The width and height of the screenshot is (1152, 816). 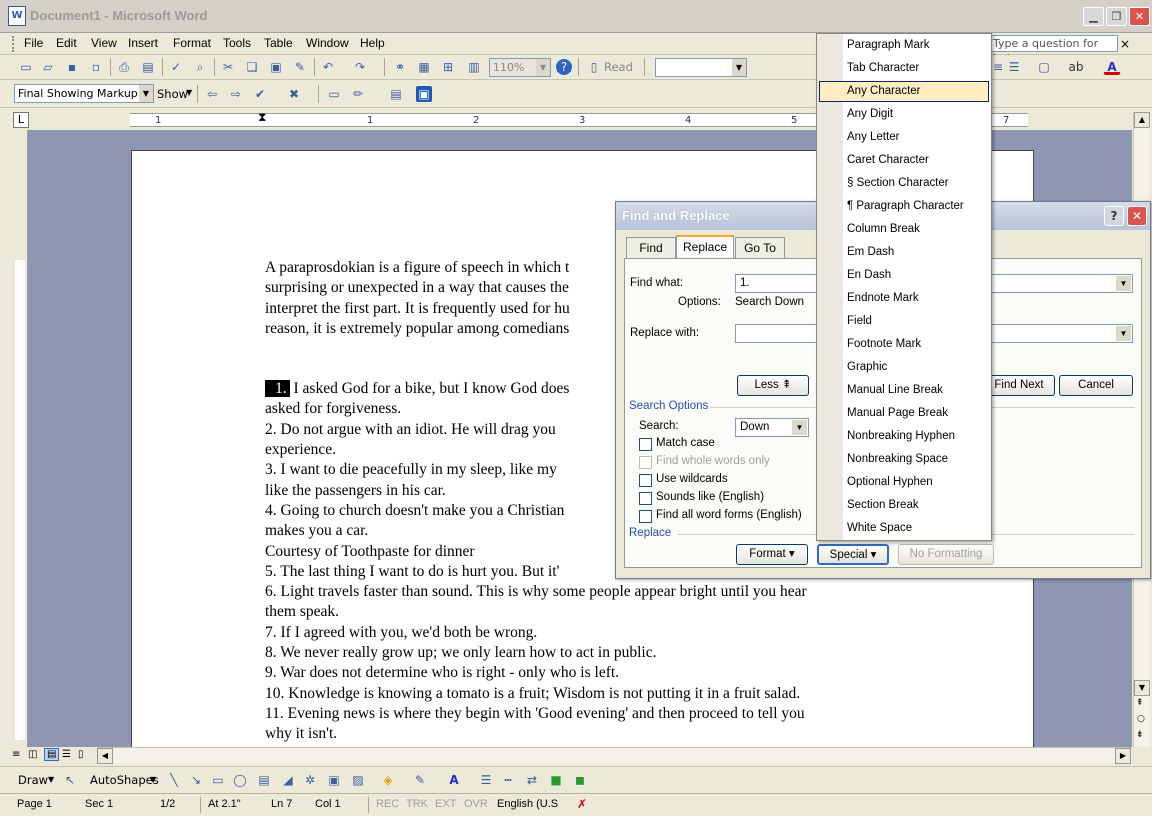 What do you see at coordinates (651, 247) in the screenshot?
I see `tab-find: Find` at bounding box center [651, 247].